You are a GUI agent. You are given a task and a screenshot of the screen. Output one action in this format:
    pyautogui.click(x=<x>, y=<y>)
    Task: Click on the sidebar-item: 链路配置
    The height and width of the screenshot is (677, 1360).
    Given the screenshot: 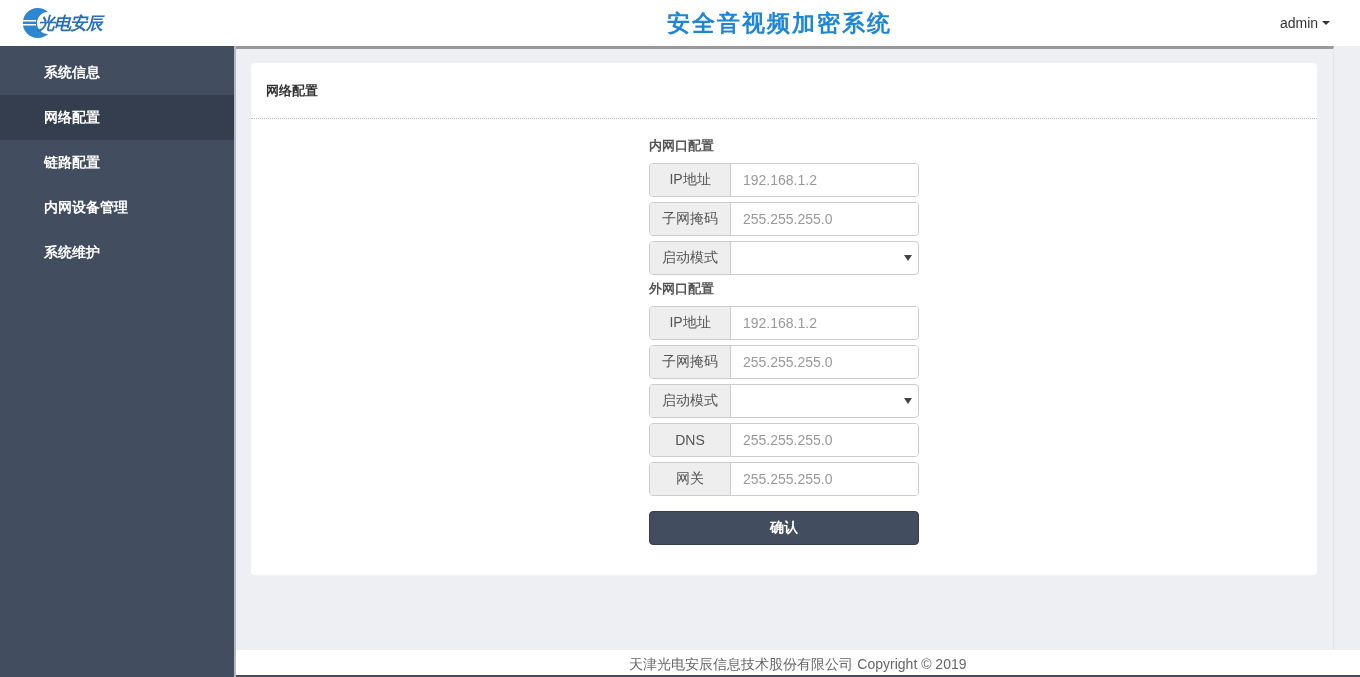 What is the action you would take?
    pyautogui.click(x=117, y=162)
    